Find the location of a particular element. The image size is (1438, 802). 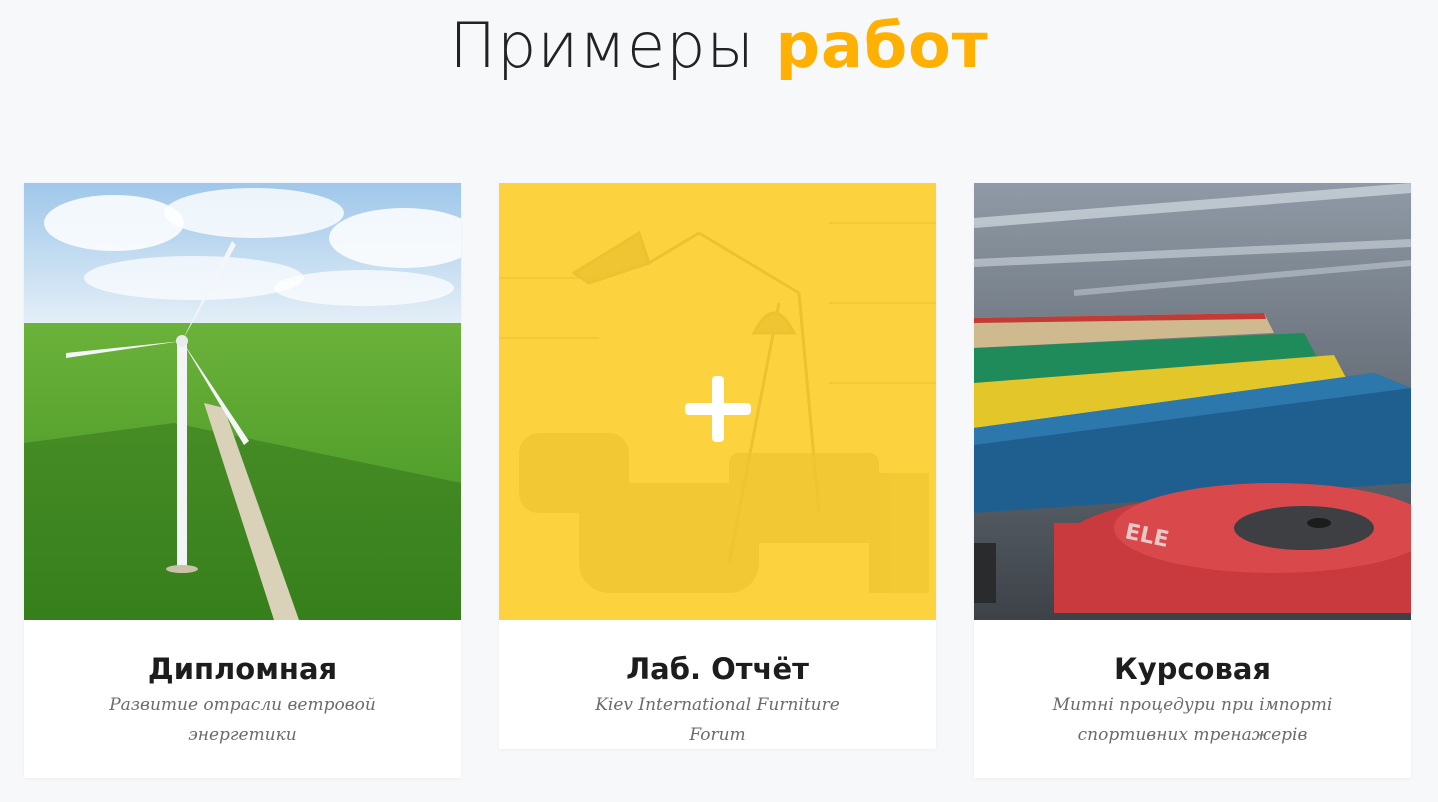

section-title-accent: работ is located at coordinates (882, 45).